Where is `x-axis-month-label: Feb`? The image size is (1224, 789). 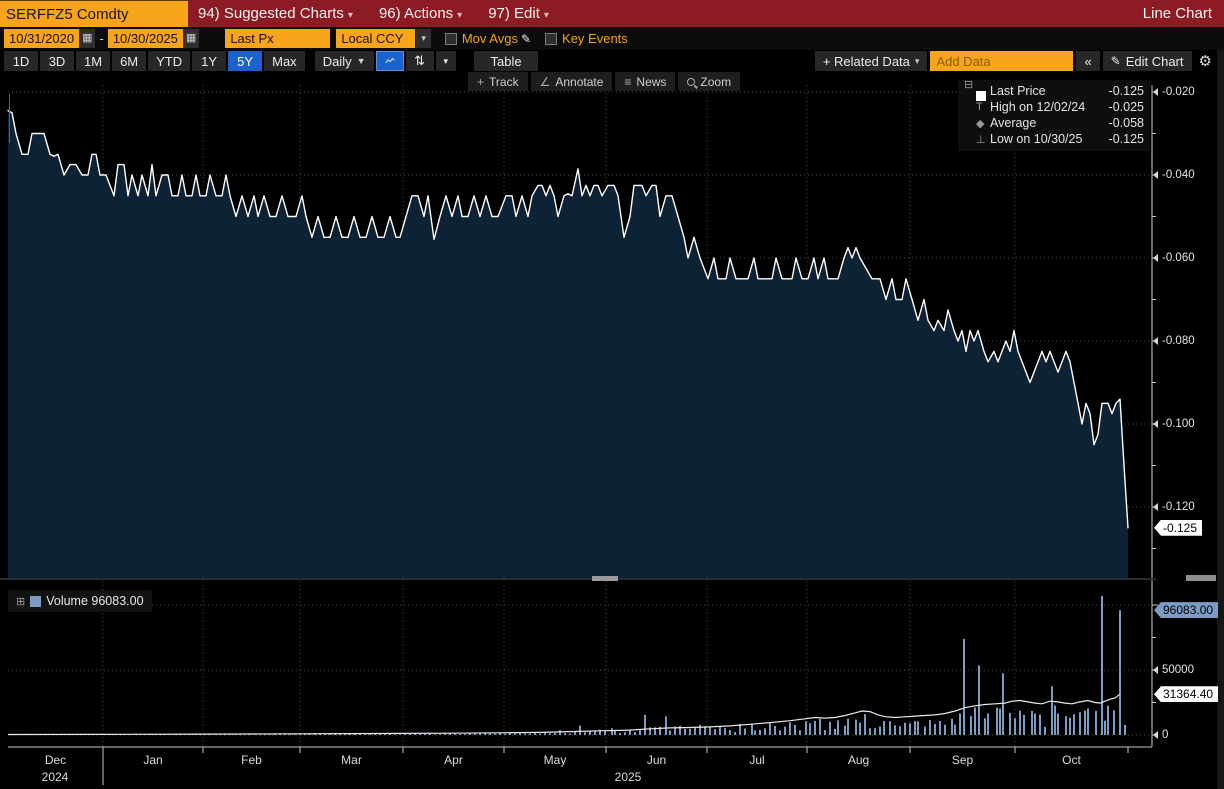
x-axis-month-label: Feb is located at coordinates (251, 760).